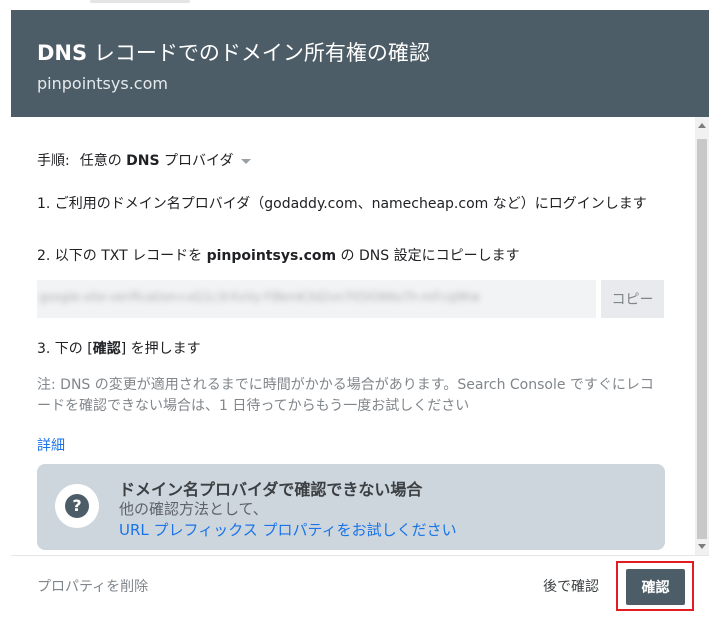 The image size is (721, 626). Describe the element at coordinates (106, 349) in the screenshot. I see `step3-bold: 確認` at that location.